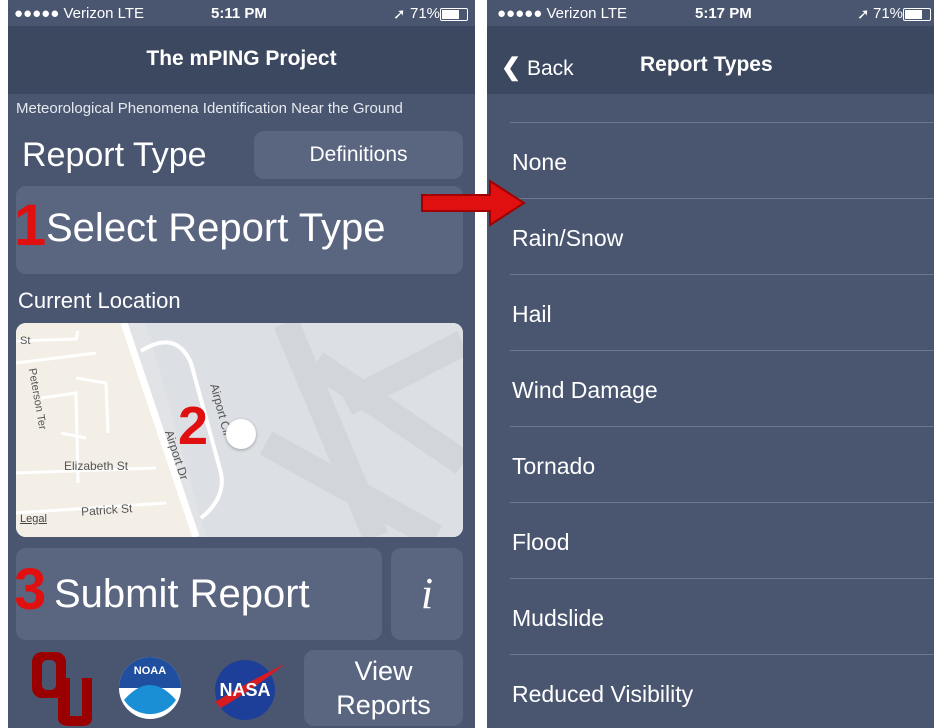 Image resolution: width=934 pixels, height=728 pixels. What do you see at coordinates (383, 671) in the screenshot?
I see `view-reports-label-line1: View` at bounding box center [383, 671].